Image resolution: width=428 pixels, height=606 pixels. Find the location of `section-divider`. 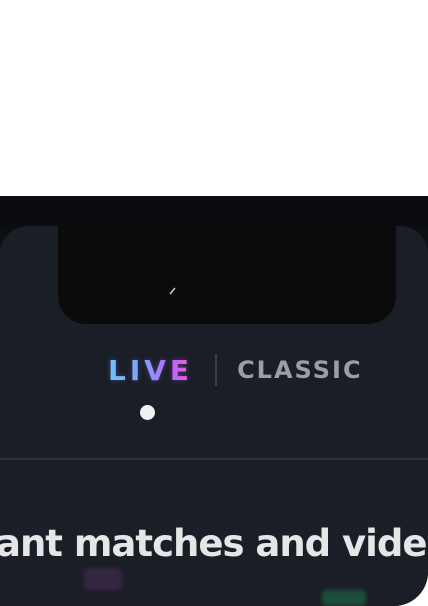

section-divider is located at coordinates (214, 459).